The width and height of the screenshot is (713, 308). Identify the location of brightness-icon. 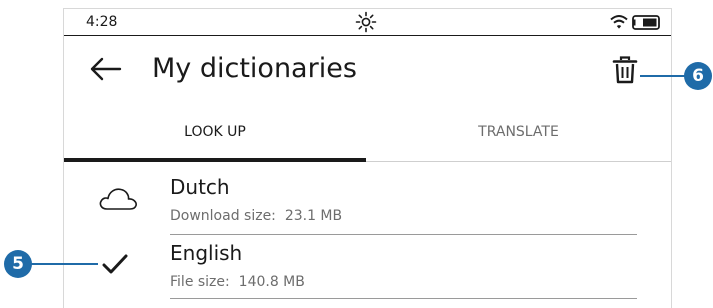
(366, 22).